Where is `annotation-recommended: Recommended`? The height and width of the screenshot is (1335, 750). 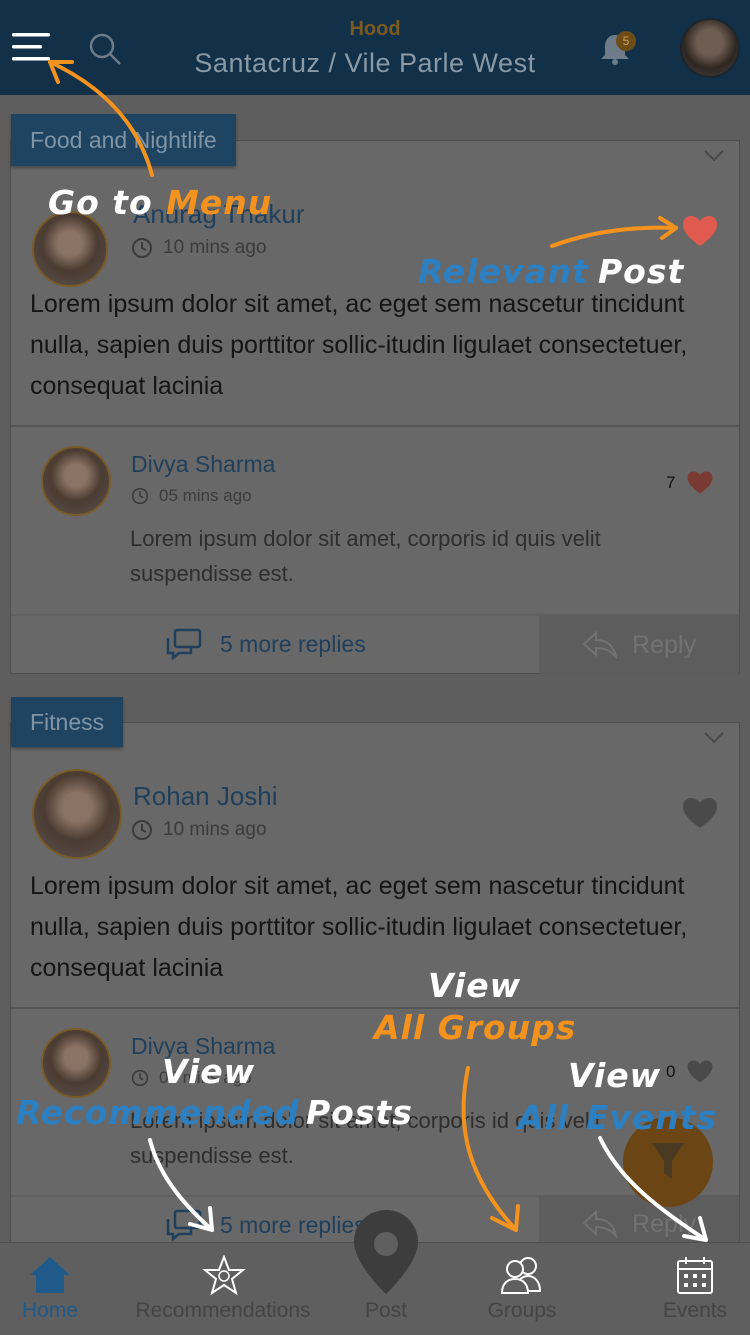 annotation-recommended: Recommended is located at coordinates (158, 1112).